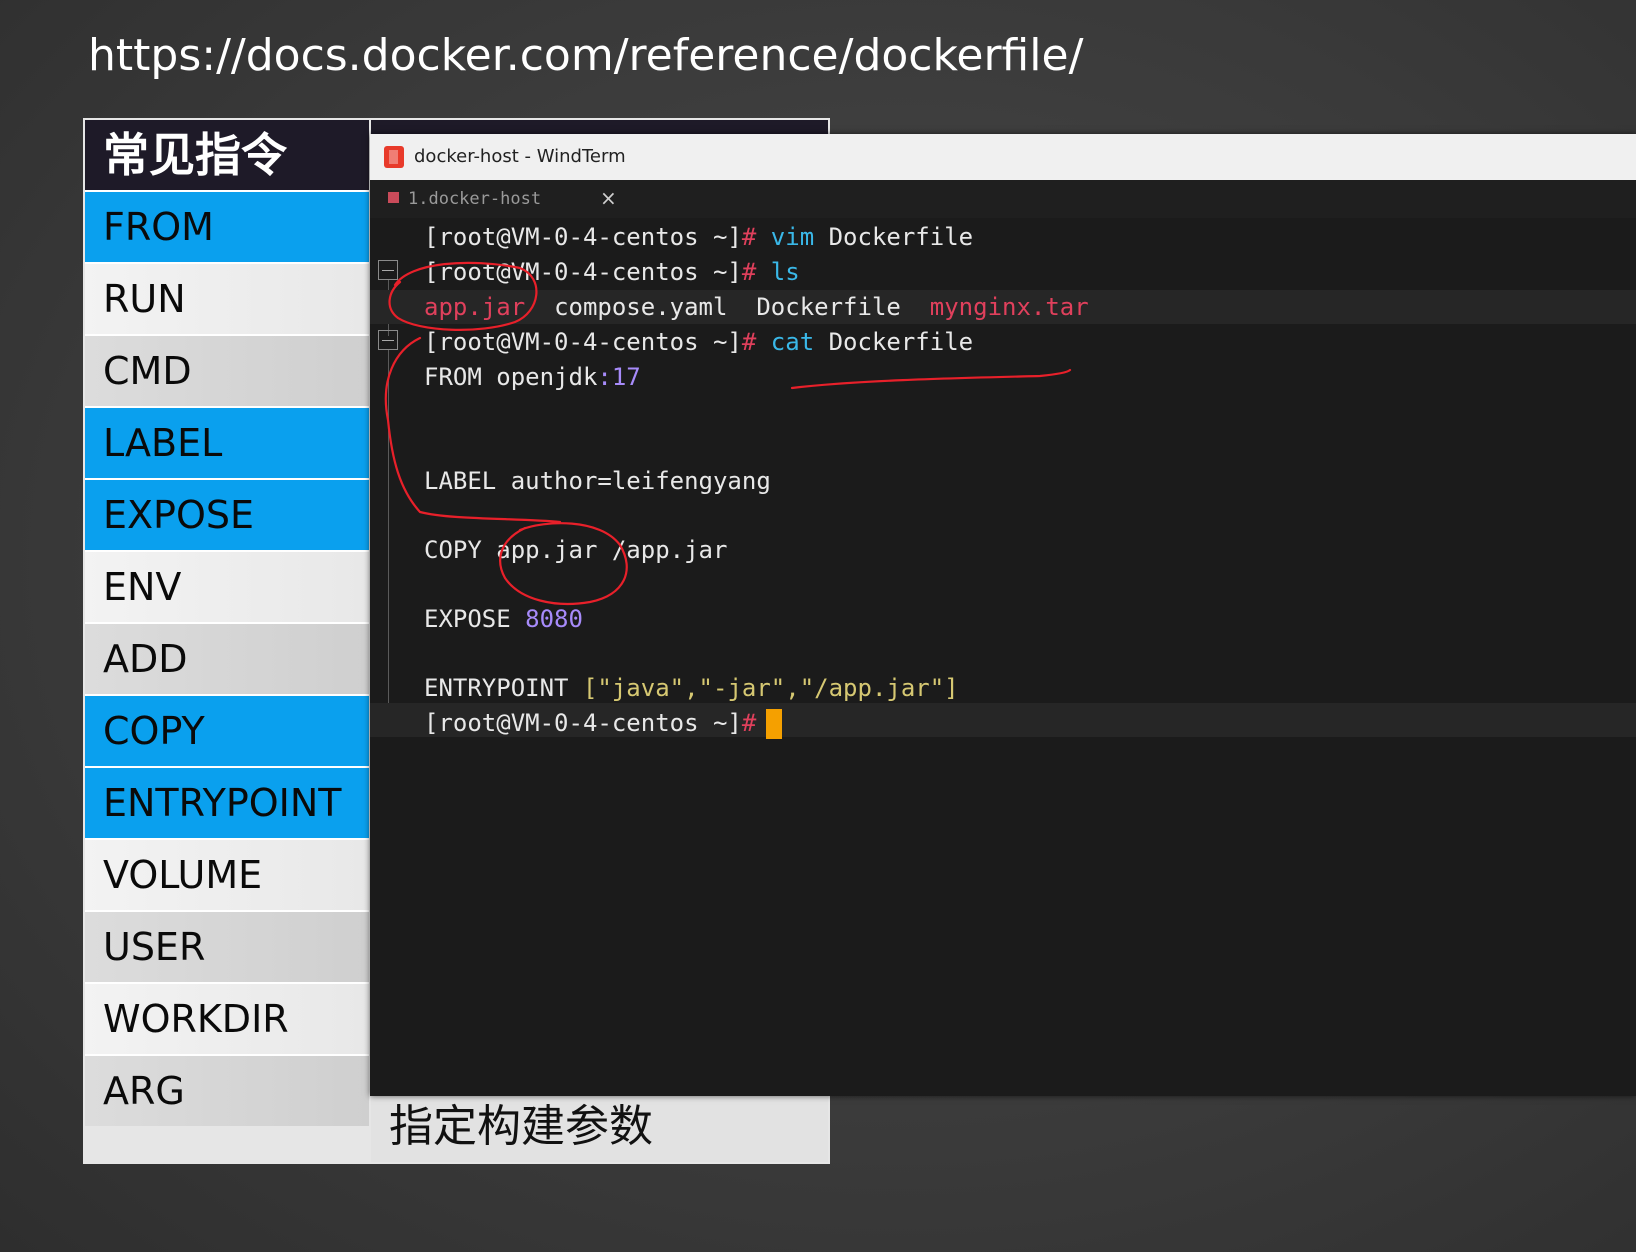 The image size is (1636, 1252). What do you see at coordinates (394, 157) in the screenshot?
I see `windterm-app-icon` at bounding box center [394, 157].